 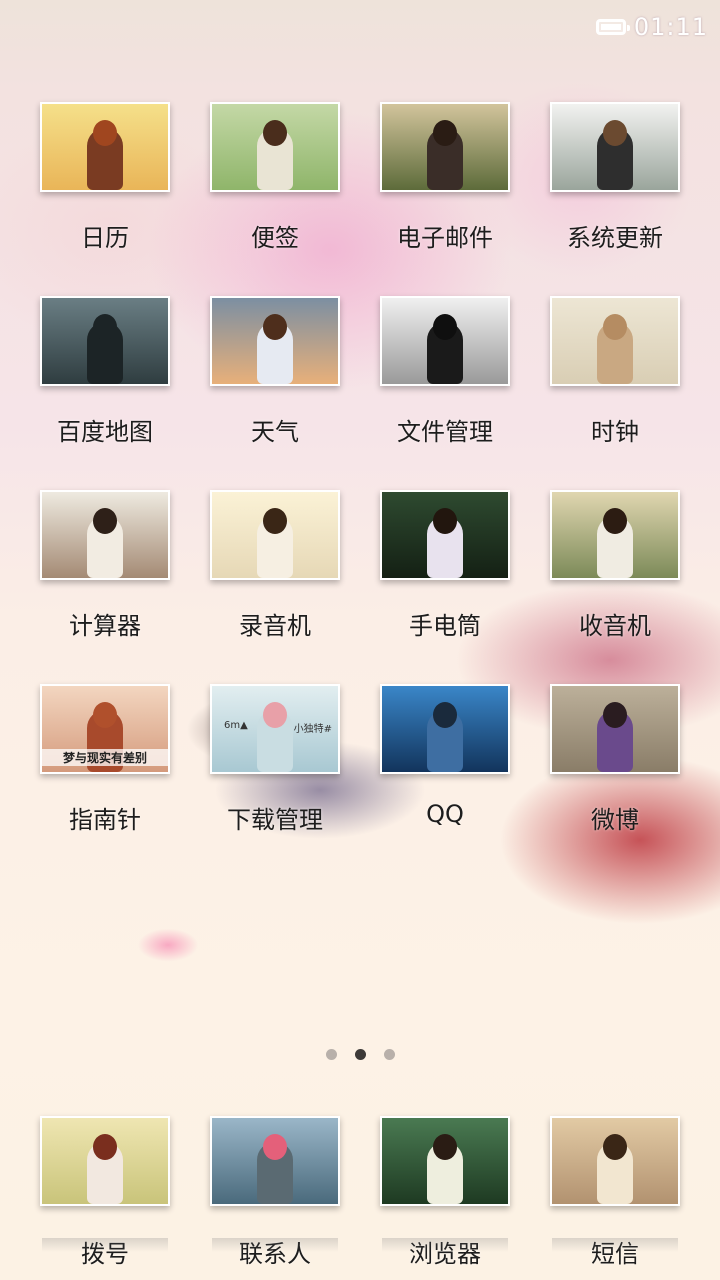 I want to click on page-indicator, so click(x=360, y=1054).